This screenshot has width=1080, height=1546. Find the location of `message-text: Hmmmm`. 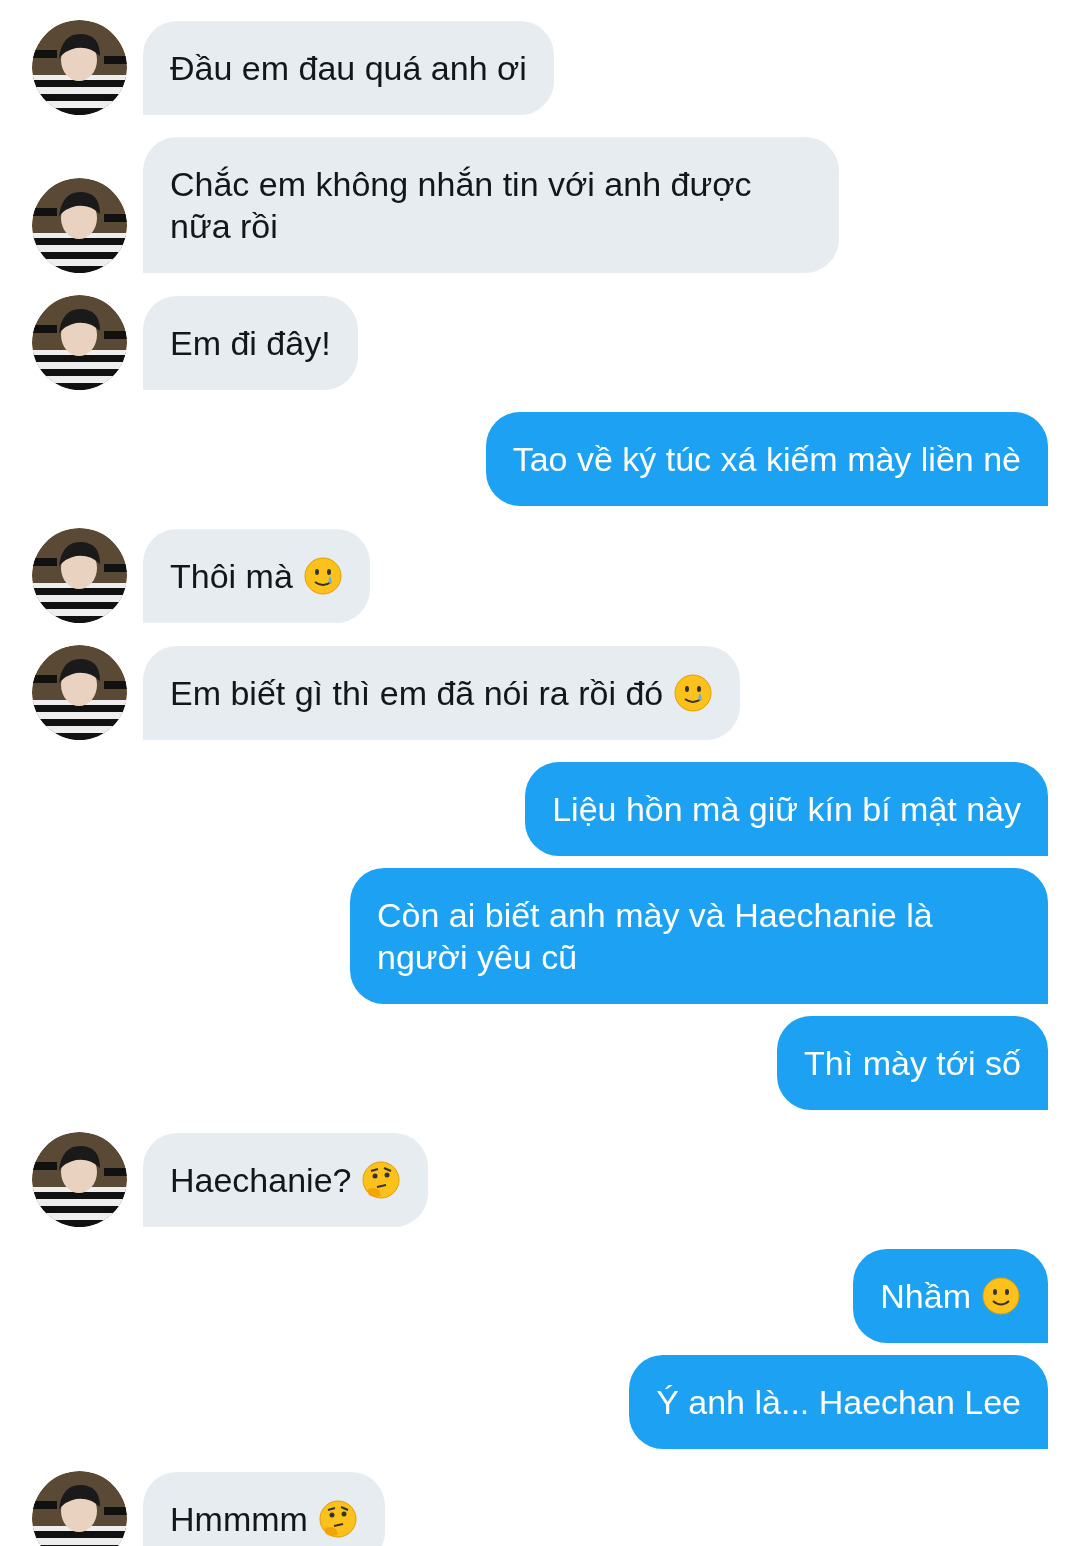

message-text: Hmmmm is located at coordinates (239, 1519).